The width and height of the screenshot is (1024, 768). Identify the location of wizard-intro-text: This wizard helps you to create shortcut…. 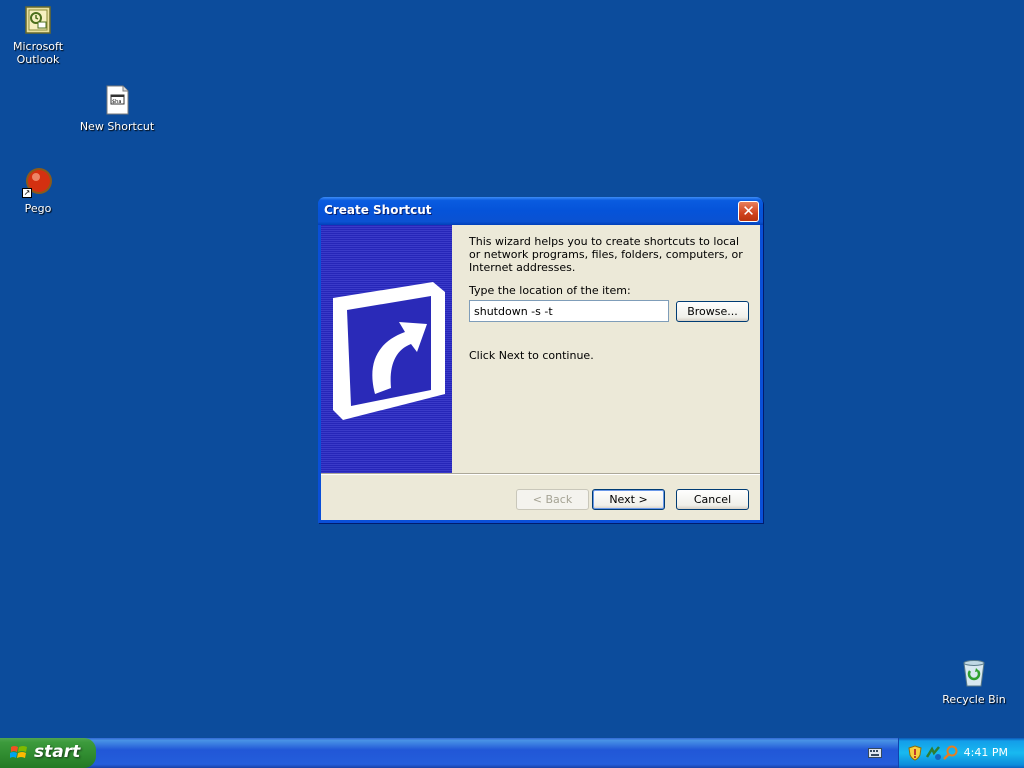
(606, 254).